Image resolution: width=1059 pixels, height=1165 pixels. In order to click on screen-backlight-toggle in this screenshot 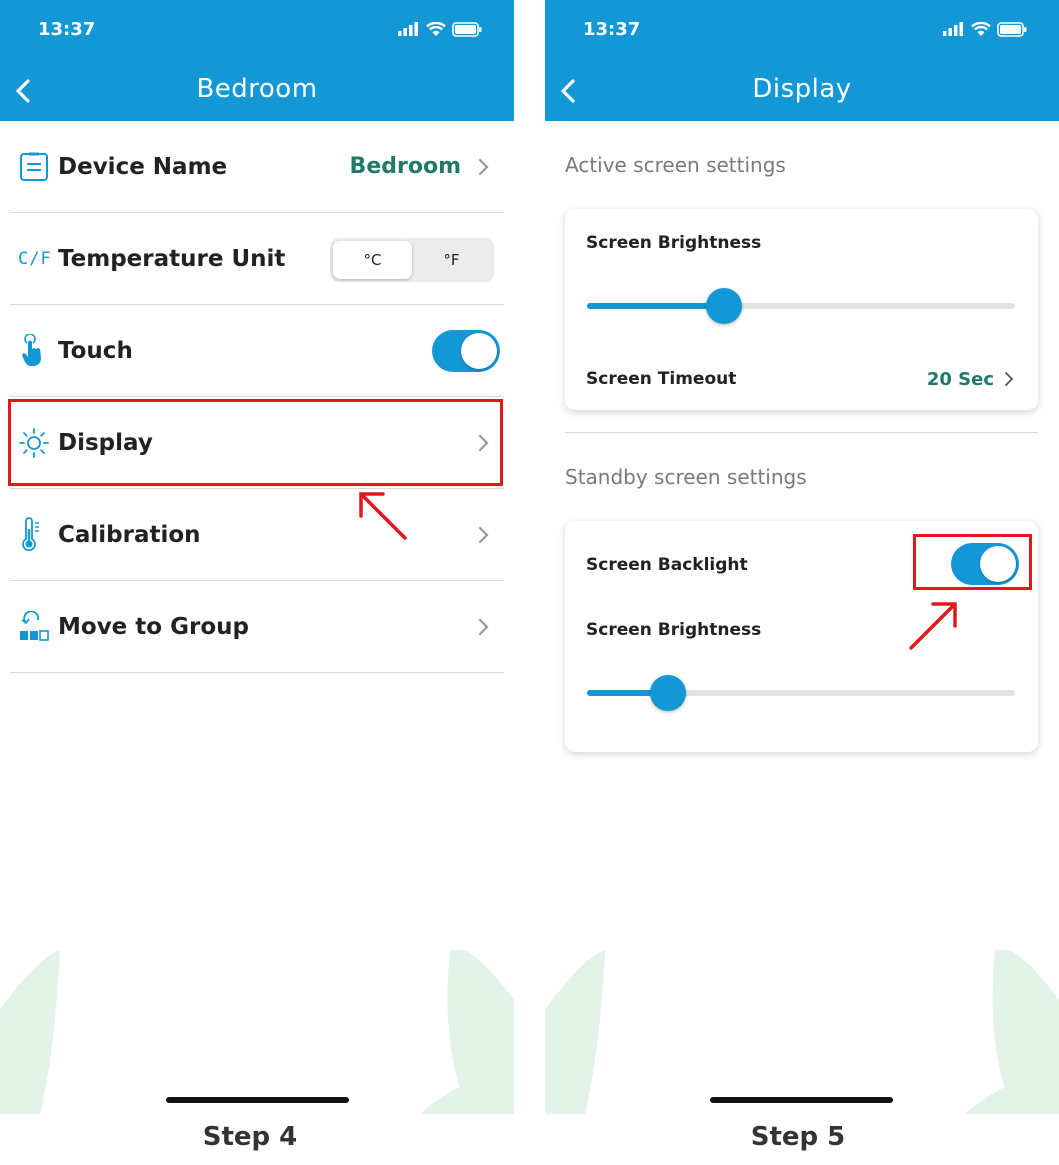, I will do `click(985, 564)`.